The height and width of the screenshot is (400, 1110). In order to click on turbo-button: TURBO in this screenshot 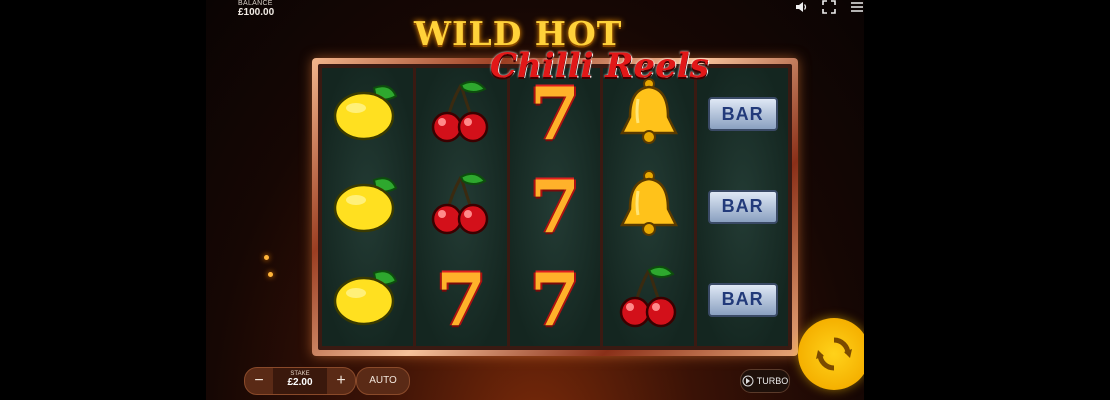, I will do `click(765, 381)`.